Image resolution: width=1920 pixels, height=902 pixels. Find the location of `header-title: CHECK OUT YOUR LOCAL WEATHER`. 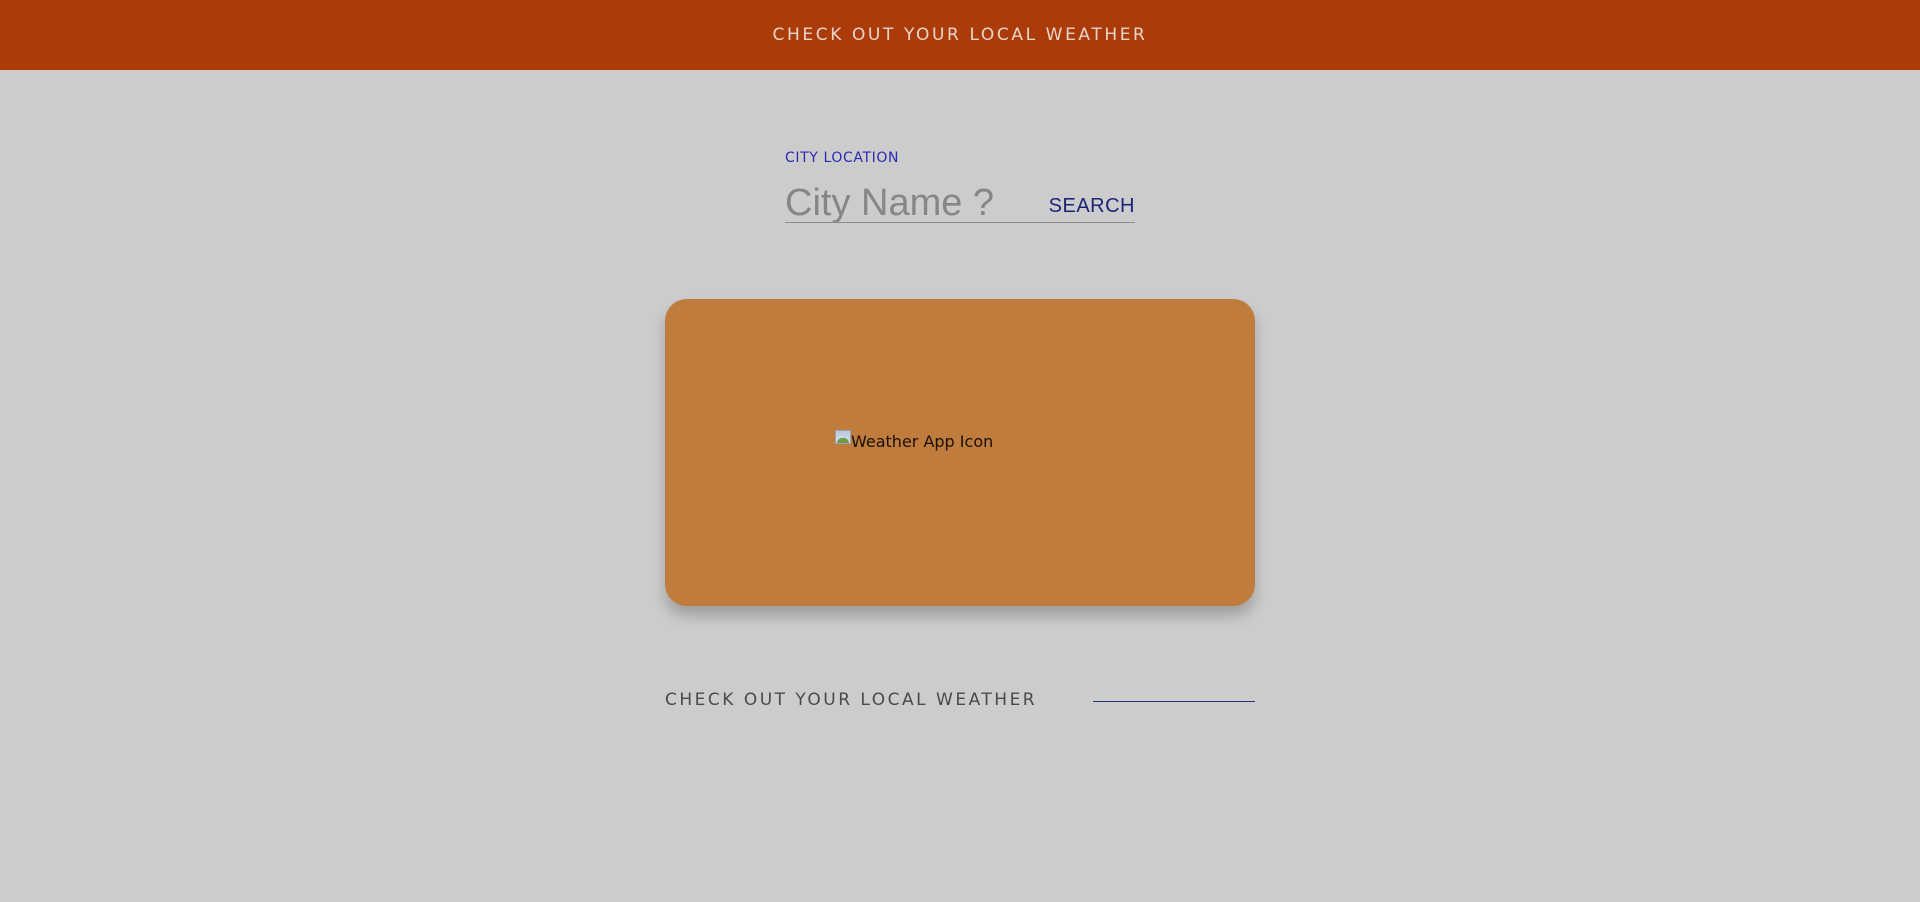

header-title: CHECK OUT YOUR LOCAL WEATHER is located at coordinates (960, 35).